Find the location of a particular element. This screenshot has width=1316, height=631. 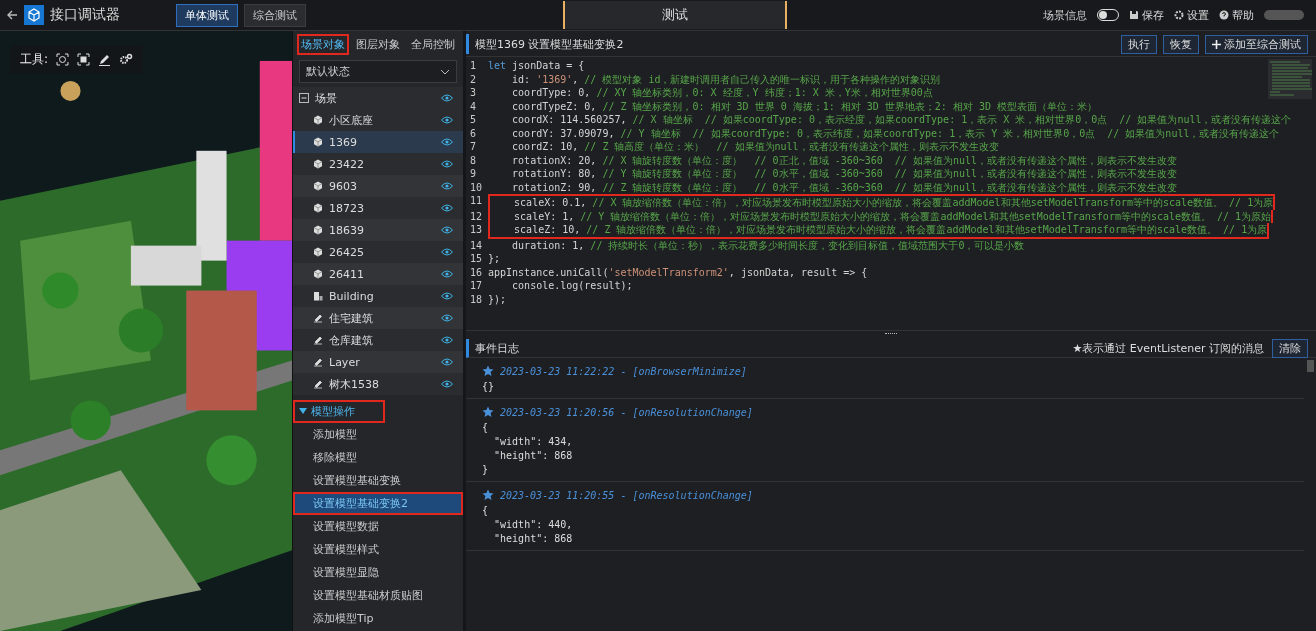

collapse-icon is located at coordinates (304, 98).